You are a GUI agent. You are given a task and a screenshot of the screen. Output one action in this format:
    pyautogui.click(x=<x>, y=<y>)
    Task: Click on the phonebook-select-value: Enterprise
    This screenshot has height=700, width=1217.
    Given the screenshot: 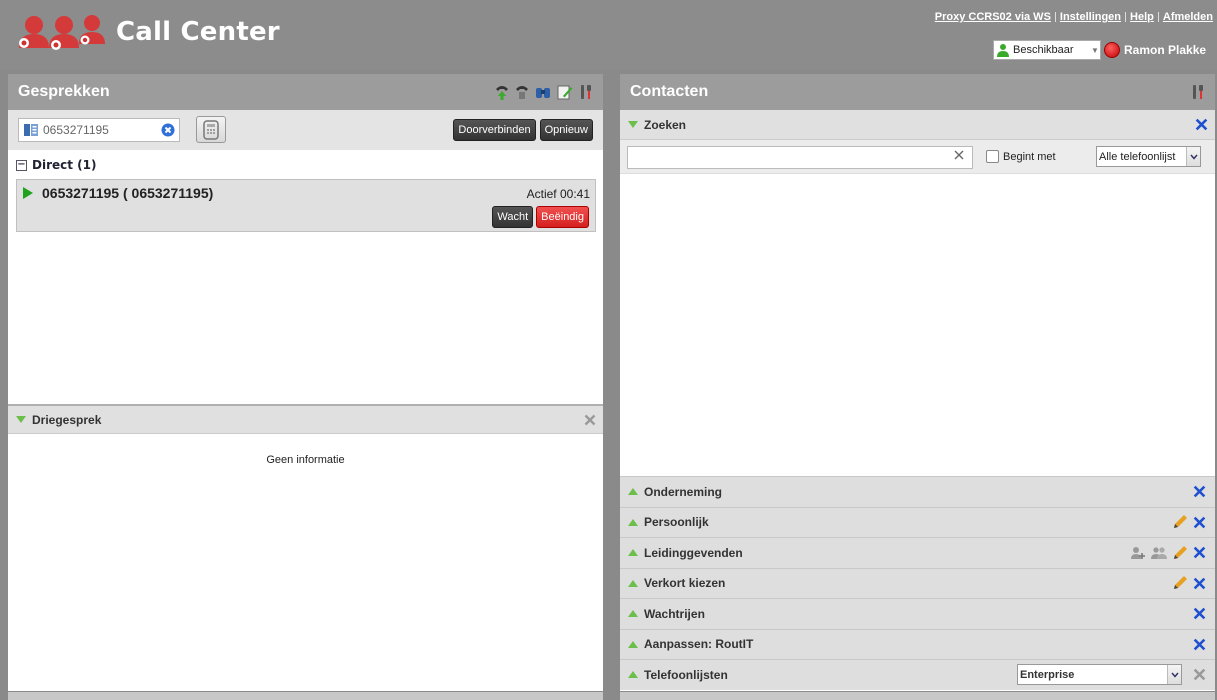 What is the action you would take?
    pyautogui.click(x=1047, y=674)
    